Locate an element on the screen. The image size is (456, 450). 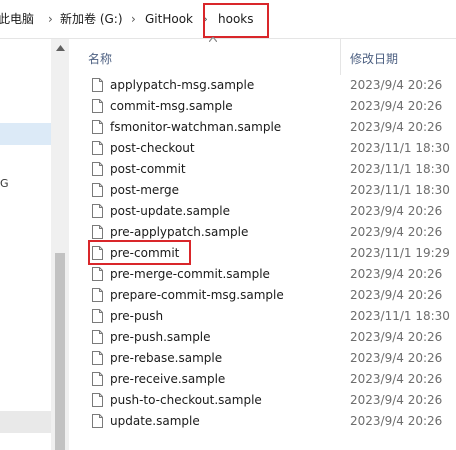
column-divider is located at coordinates (340, 57).